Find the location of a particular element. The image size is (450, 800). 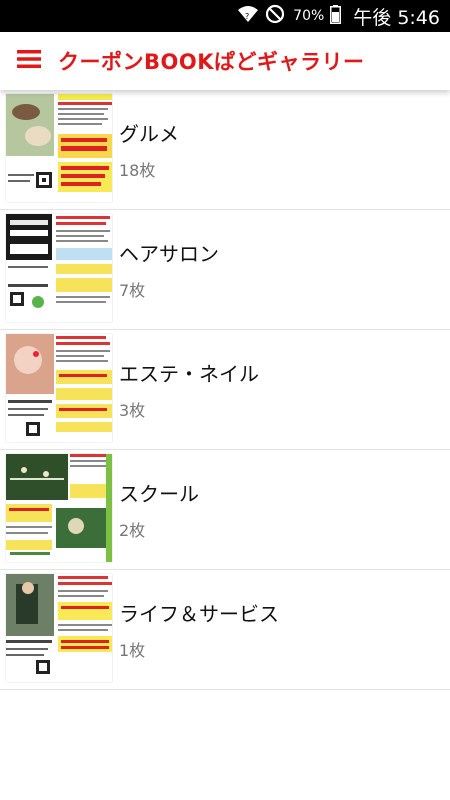

coupon-count: 1枚 is located at coordinates (132, 650).